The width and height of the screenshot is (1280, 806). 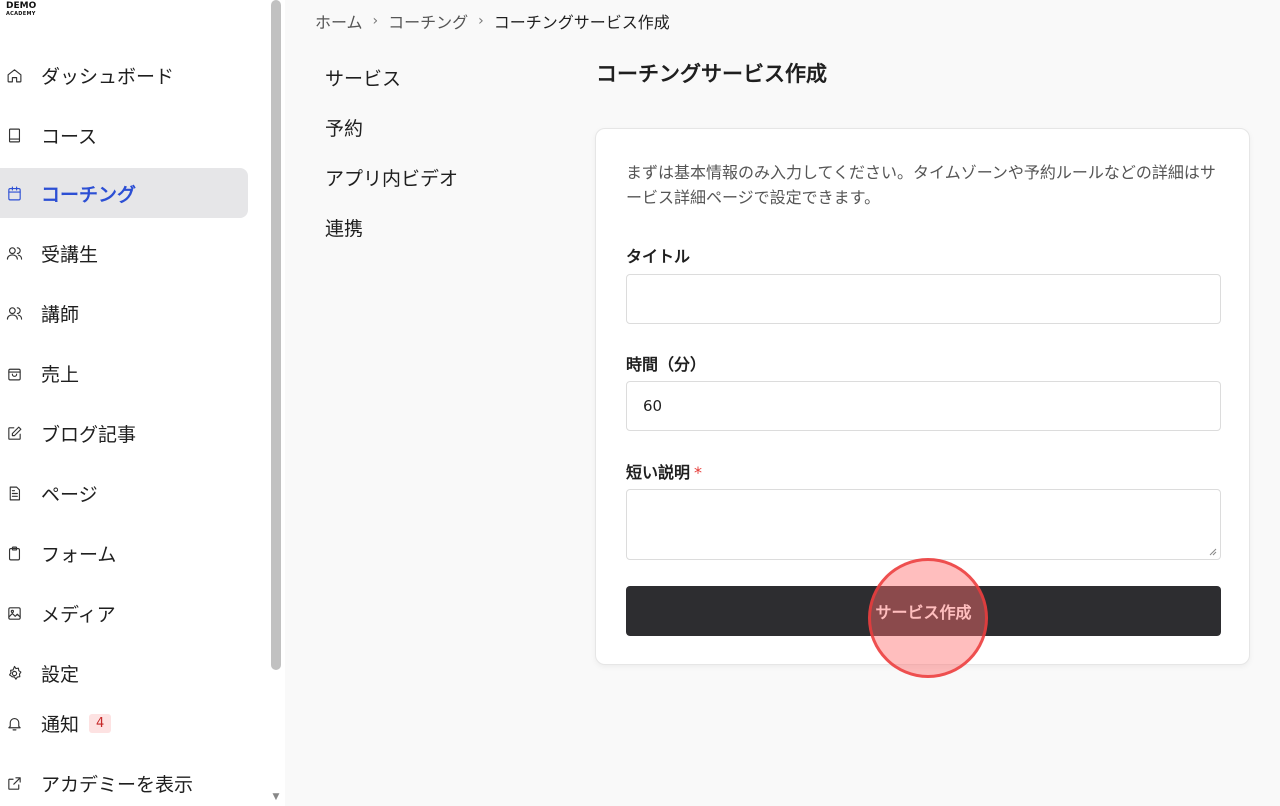 What do you see at coordinates (89, 194) in the screenshot?
I see `sidebar-item-label: コーチング` at bounding box center [89, 194].